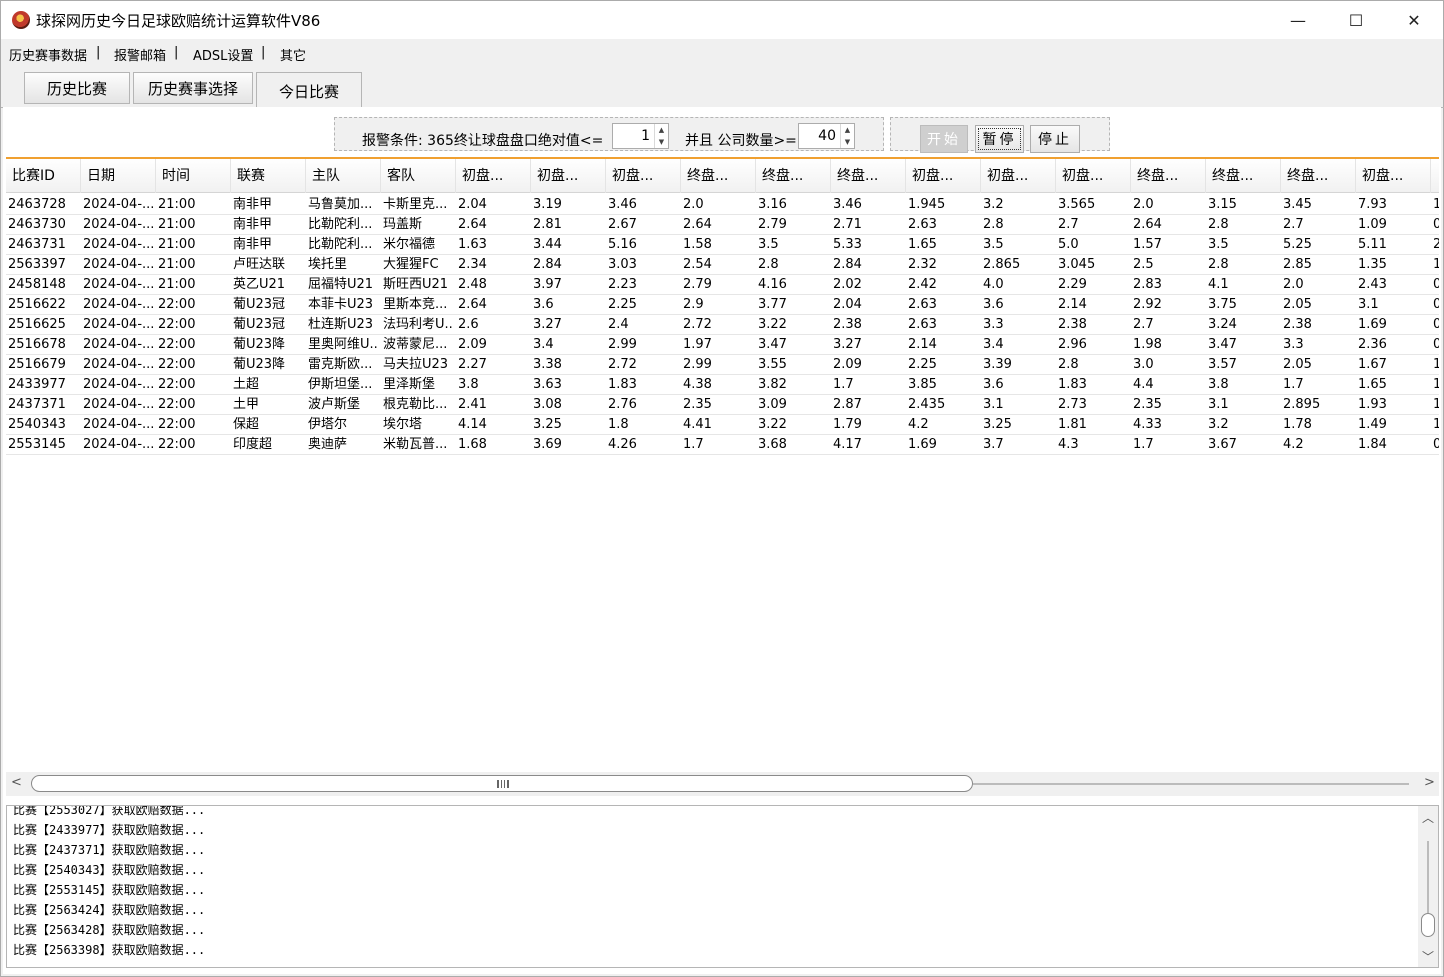 The image size is (1444, 977). Describe the element at coordinates (259, 344) in the screenshot. I see `table-cell: 葡U23降` at that location.